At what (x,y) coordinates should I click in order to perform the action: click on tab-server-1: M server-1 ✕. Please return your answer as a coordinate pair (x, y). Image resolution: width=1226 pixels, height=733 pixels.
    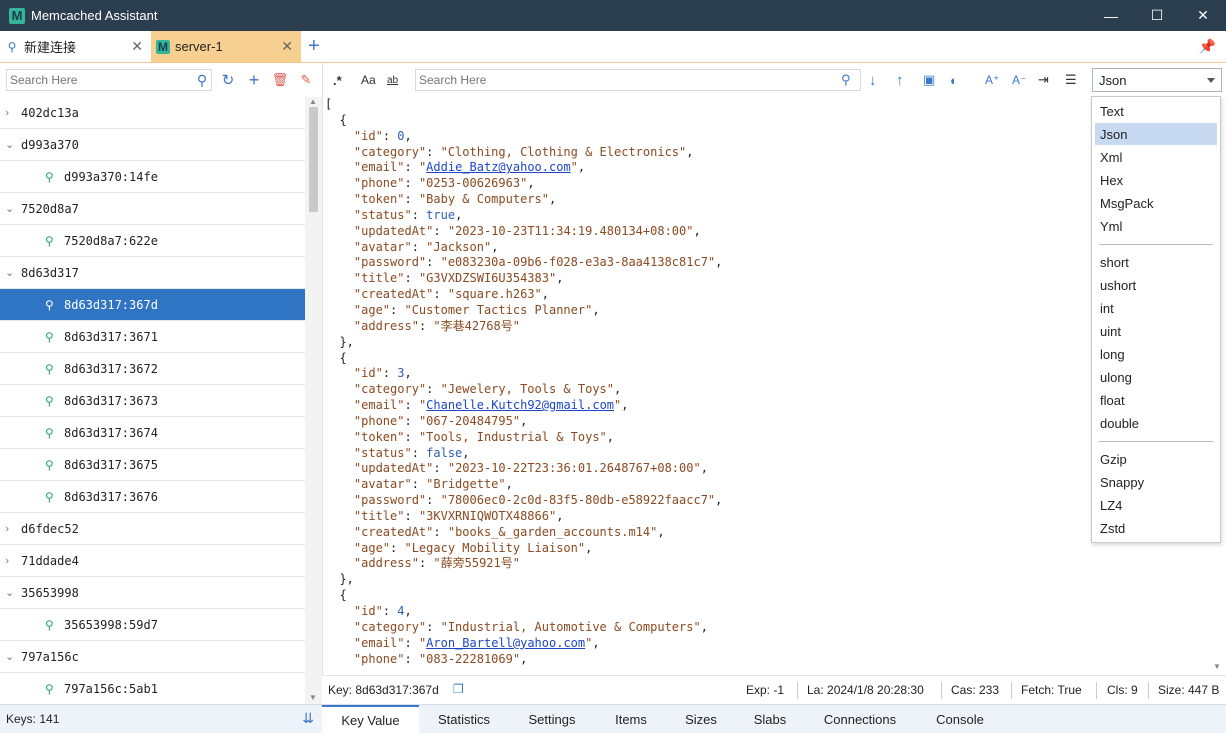
    Looking at the image, I should click on (226, 46).